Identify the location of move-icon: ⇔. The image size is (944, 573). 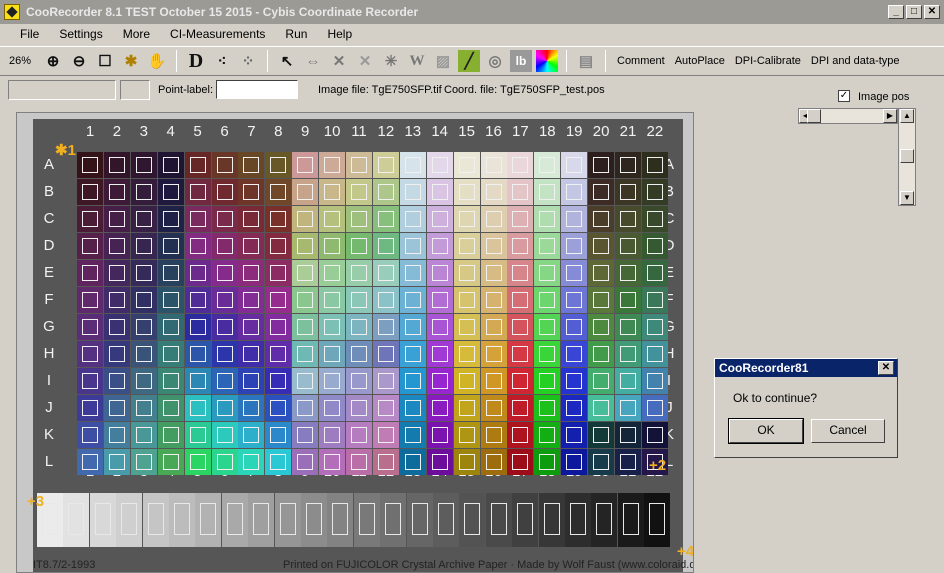
(313, 61).